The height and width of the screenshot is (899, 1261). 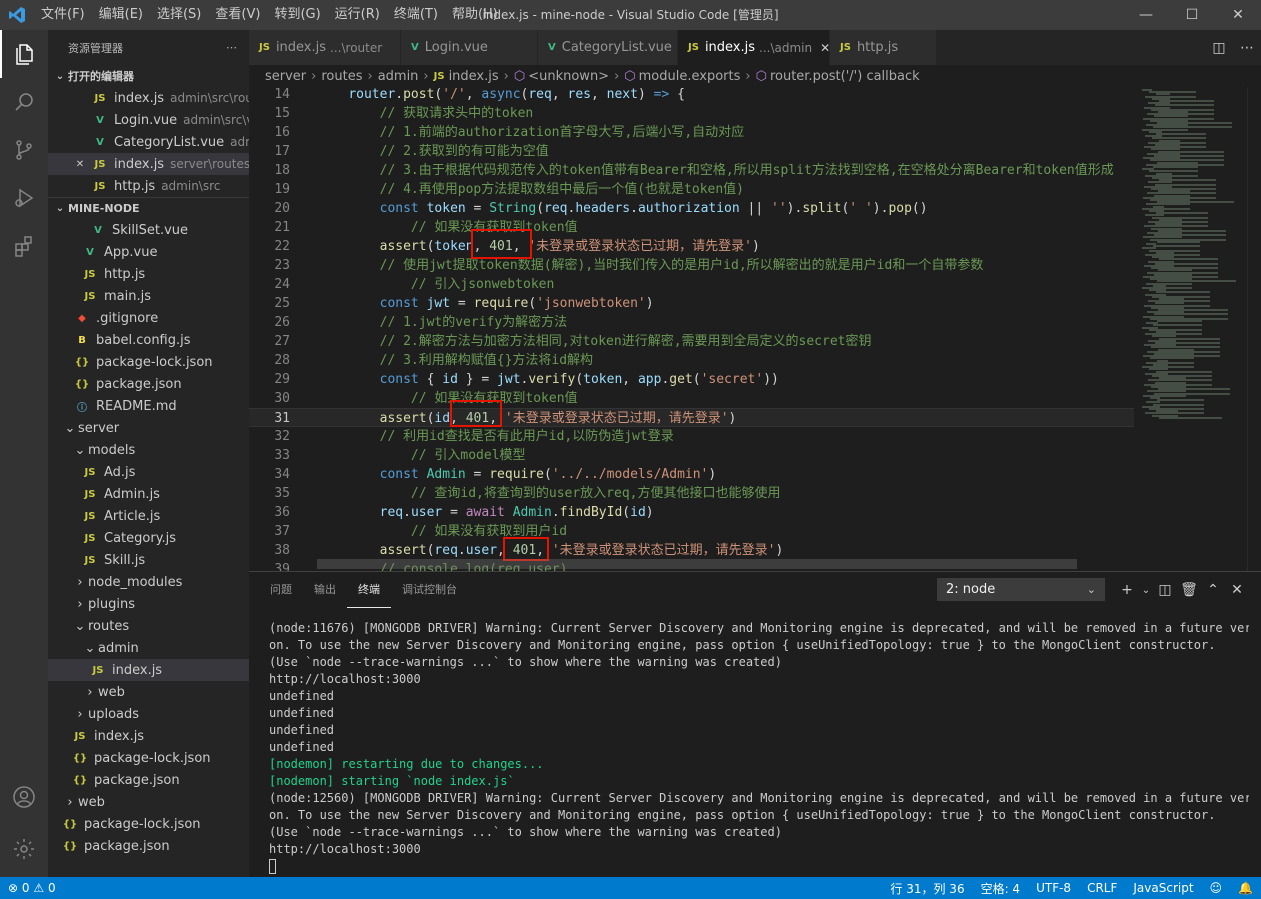 I want to click on tab-http-js: JS http.js, so click(x=883, y=47).